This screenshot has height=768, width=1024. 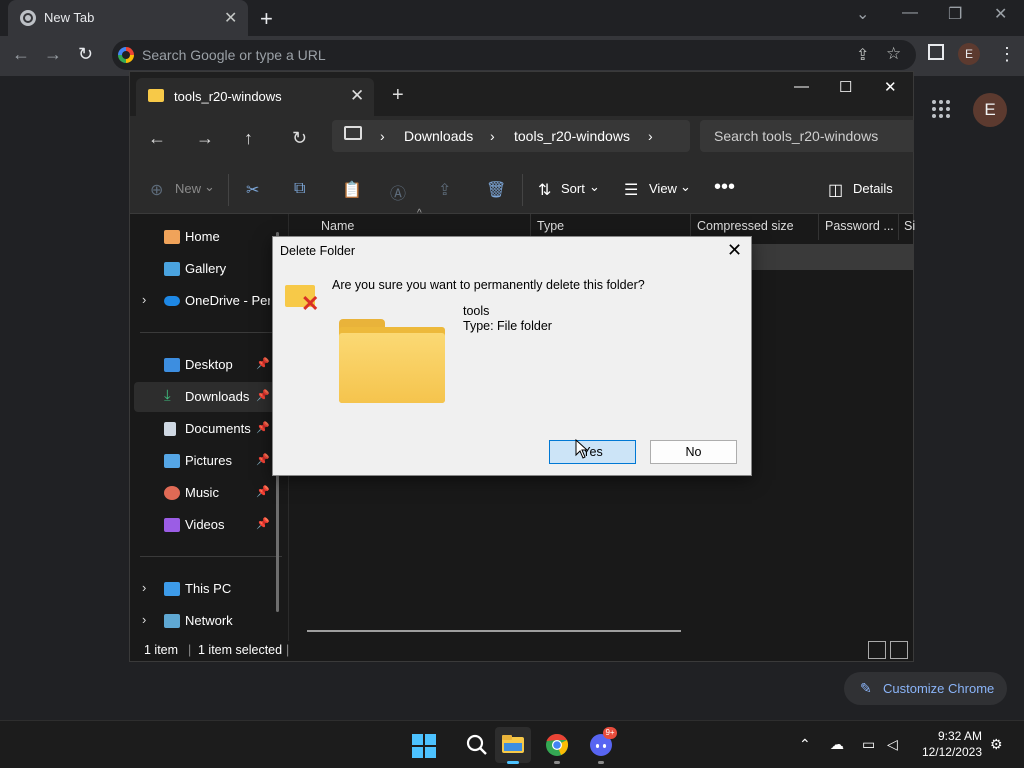 What do you see at coordinates (252, 190) in the screenshot?
I see `cut-icon: ✂` at bounding box center [252, 190].